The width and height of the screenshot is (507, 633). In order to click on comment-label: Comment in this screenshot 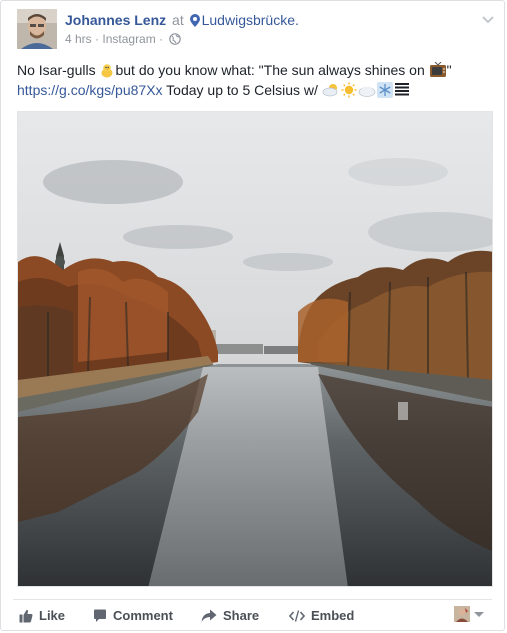, I will do `click(143, 615)`.